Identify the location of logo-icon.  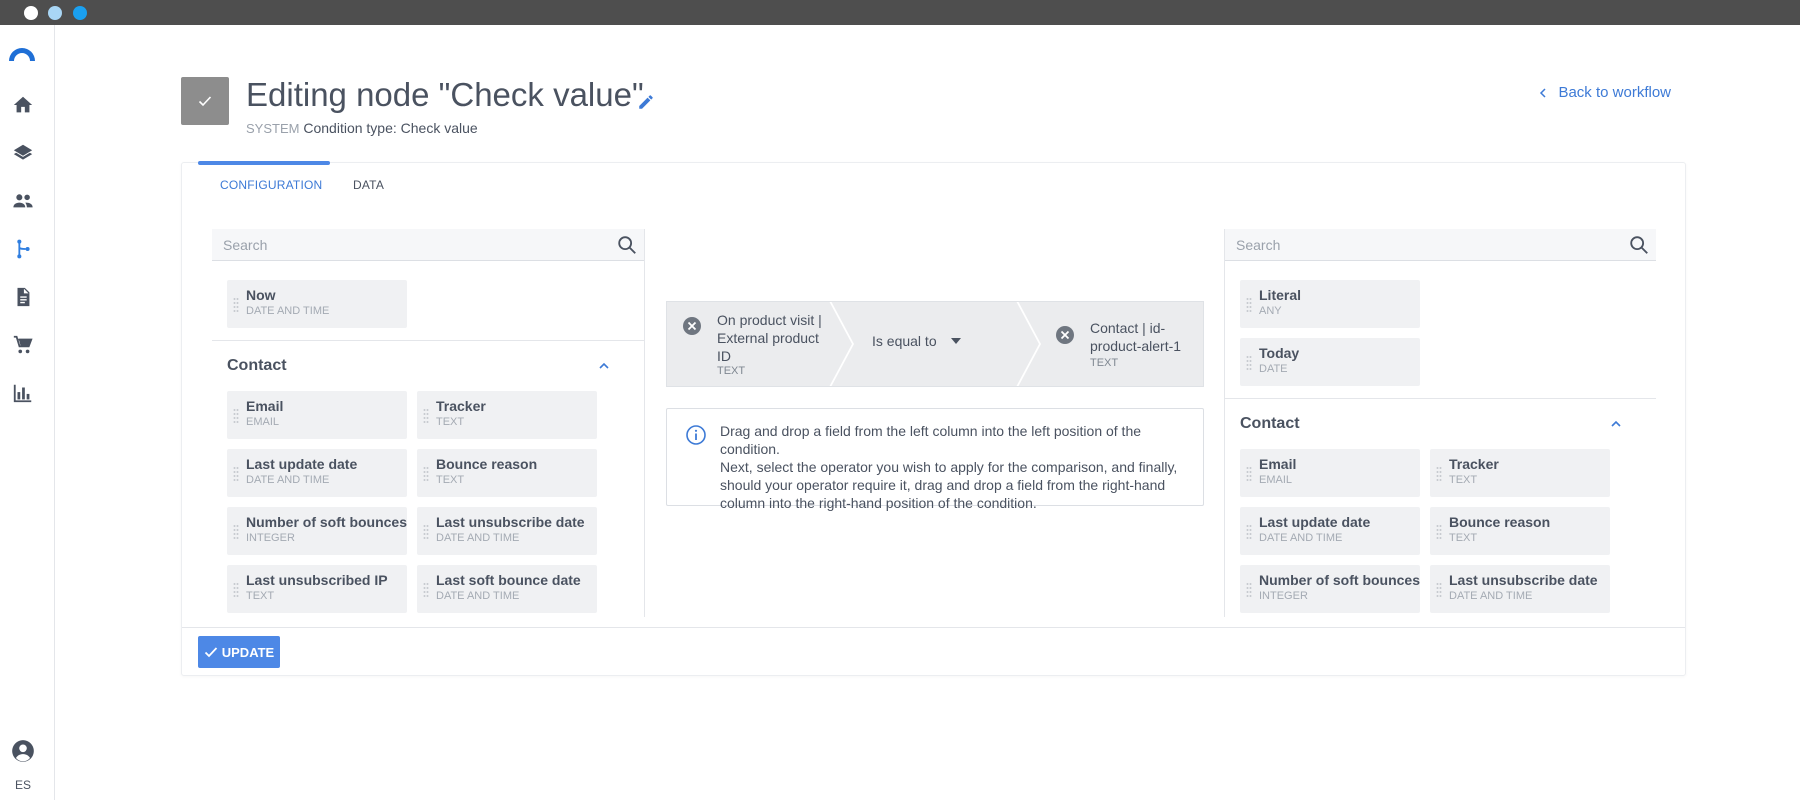
(22, 53).